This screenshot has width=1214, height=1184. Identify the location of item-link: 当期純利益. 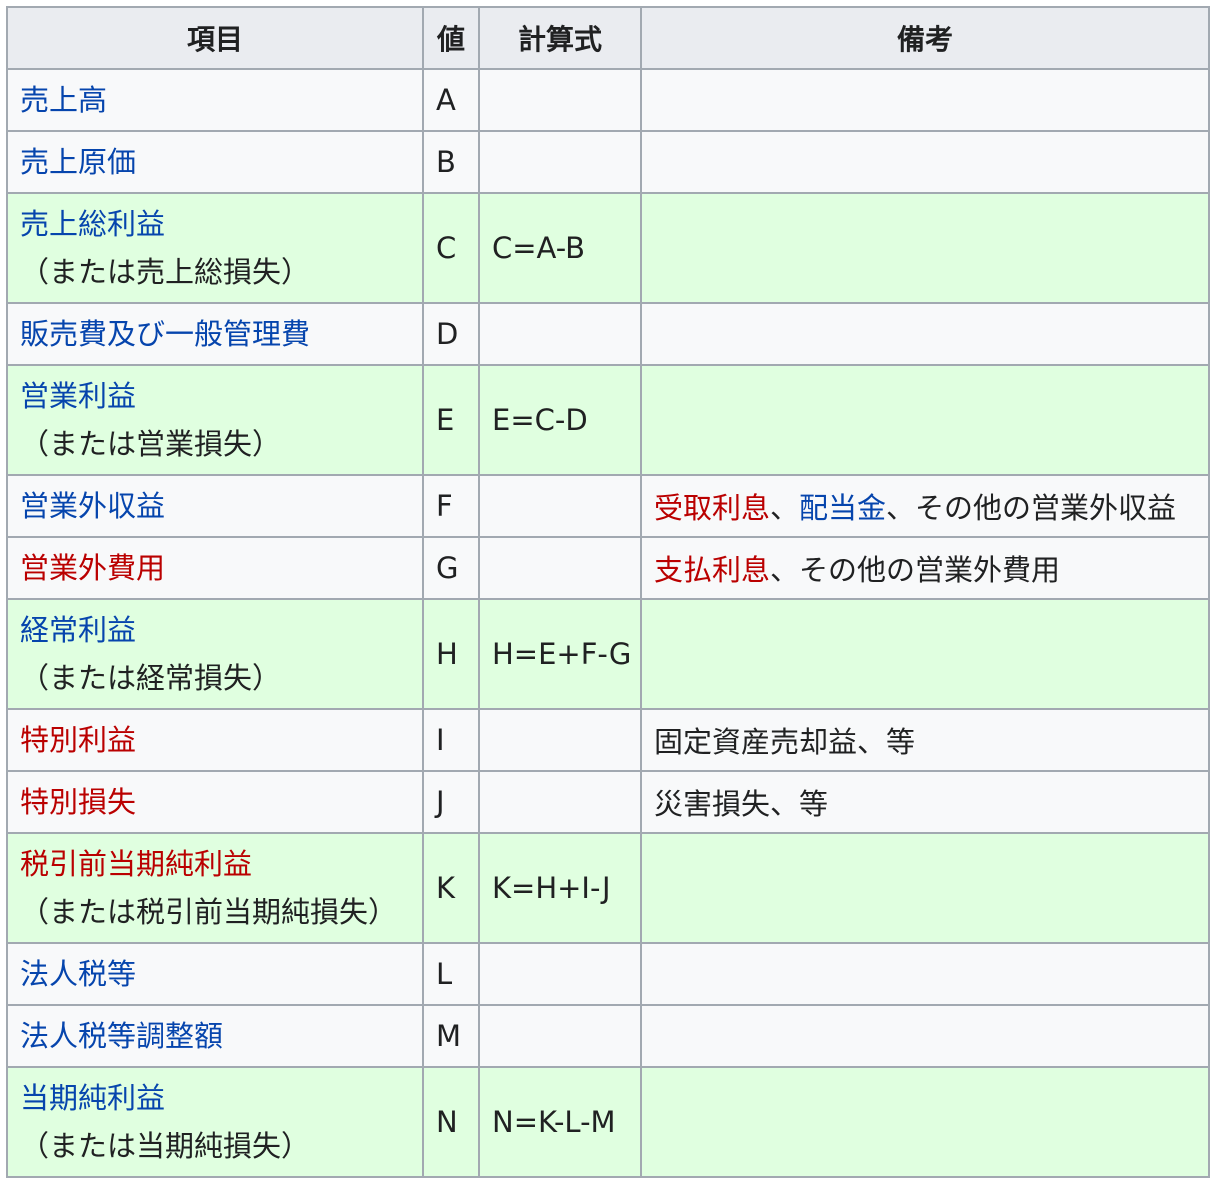
(92, 1098).